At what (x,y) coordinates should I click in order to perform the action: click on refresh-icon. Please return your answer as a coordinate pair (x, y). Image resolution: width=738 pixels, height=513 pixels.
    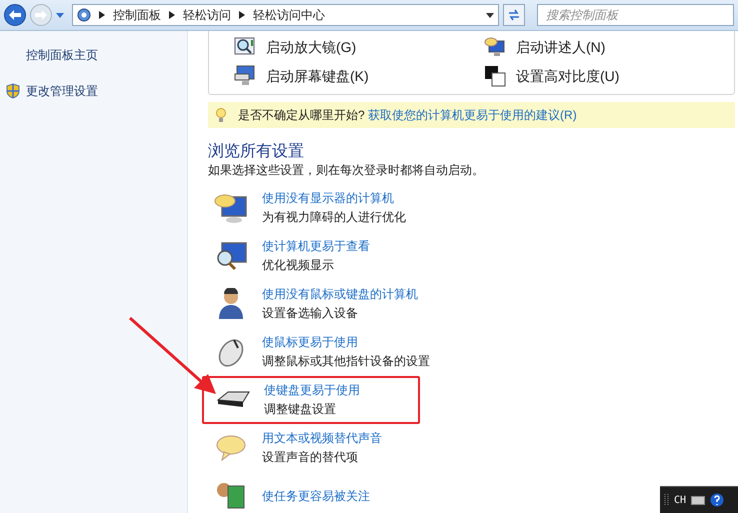
    Looking at the image, I should click on (514, 15).